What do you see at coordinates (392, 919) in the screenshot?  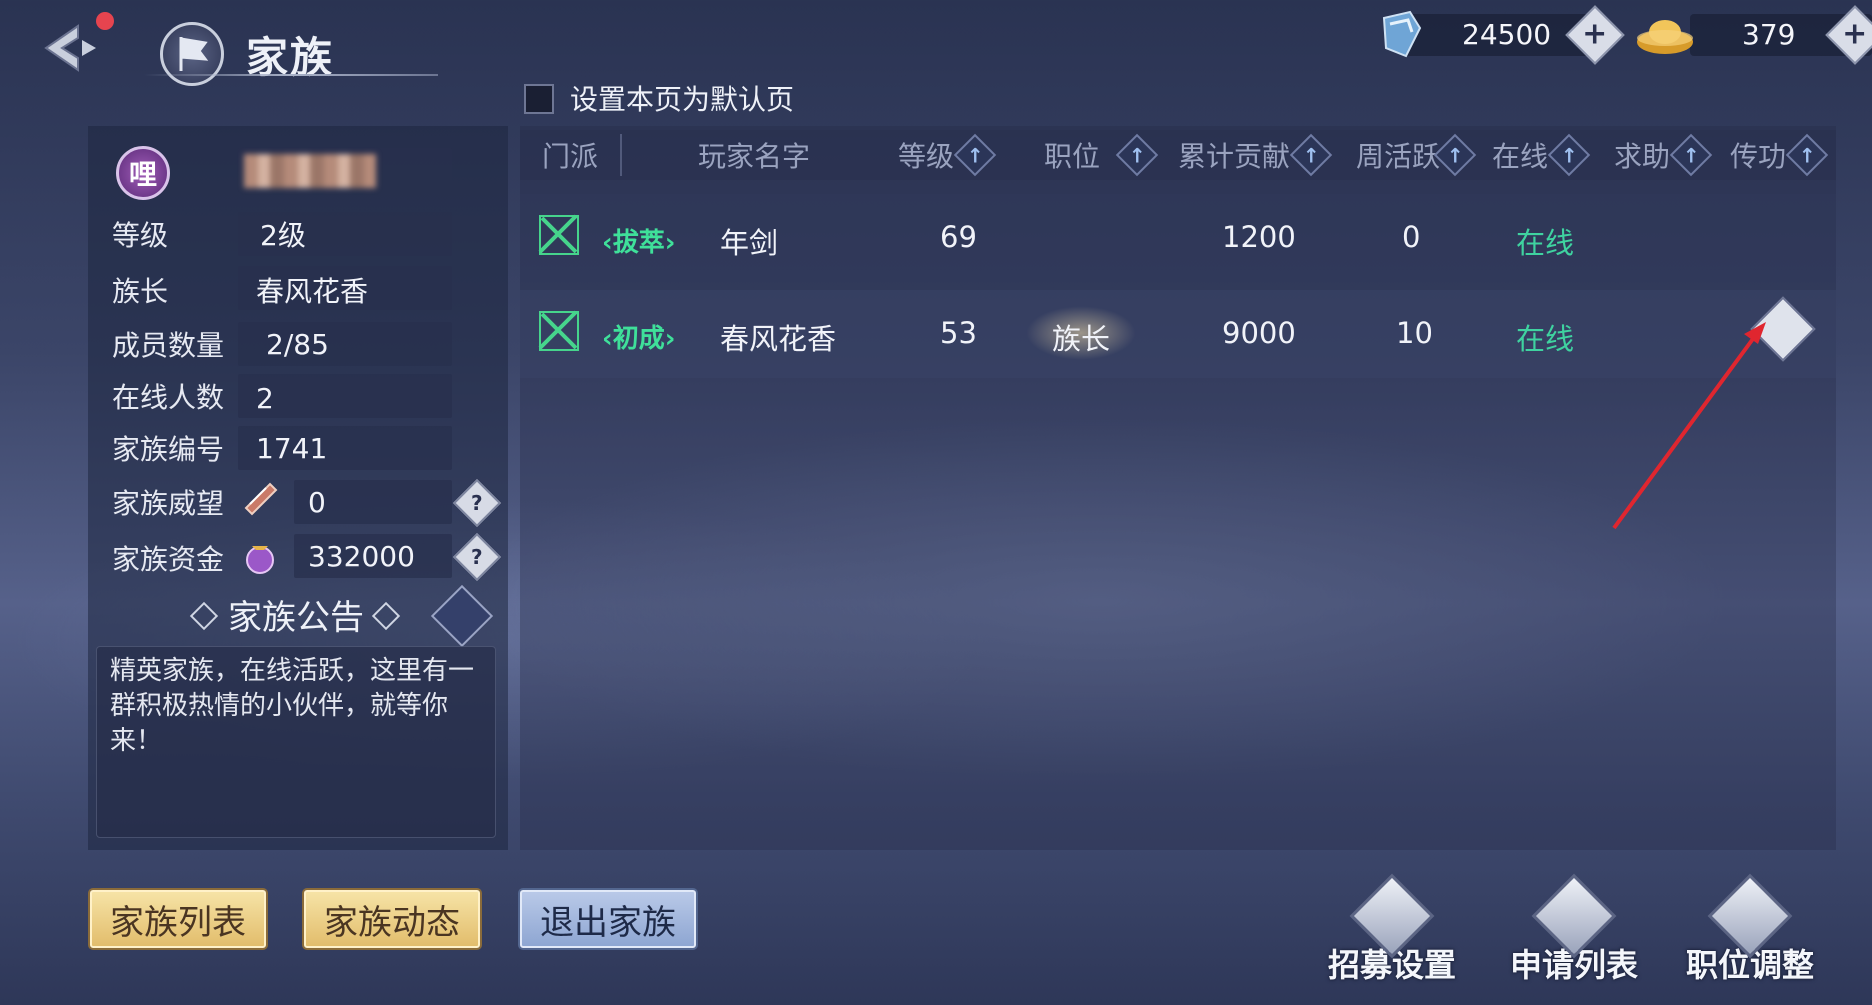 I see `family-news-button: 家族动态` at bounding box center [392, 919].